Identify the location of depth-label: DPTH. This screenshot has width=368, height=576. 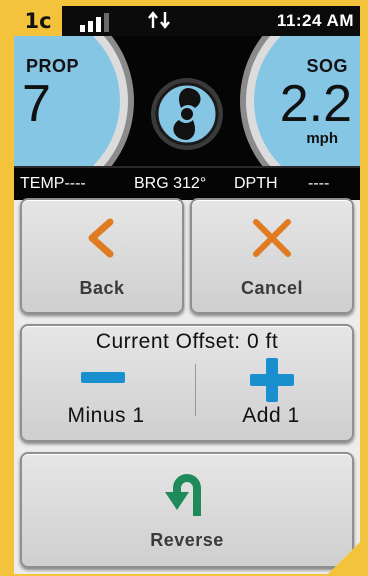
(256, 183).